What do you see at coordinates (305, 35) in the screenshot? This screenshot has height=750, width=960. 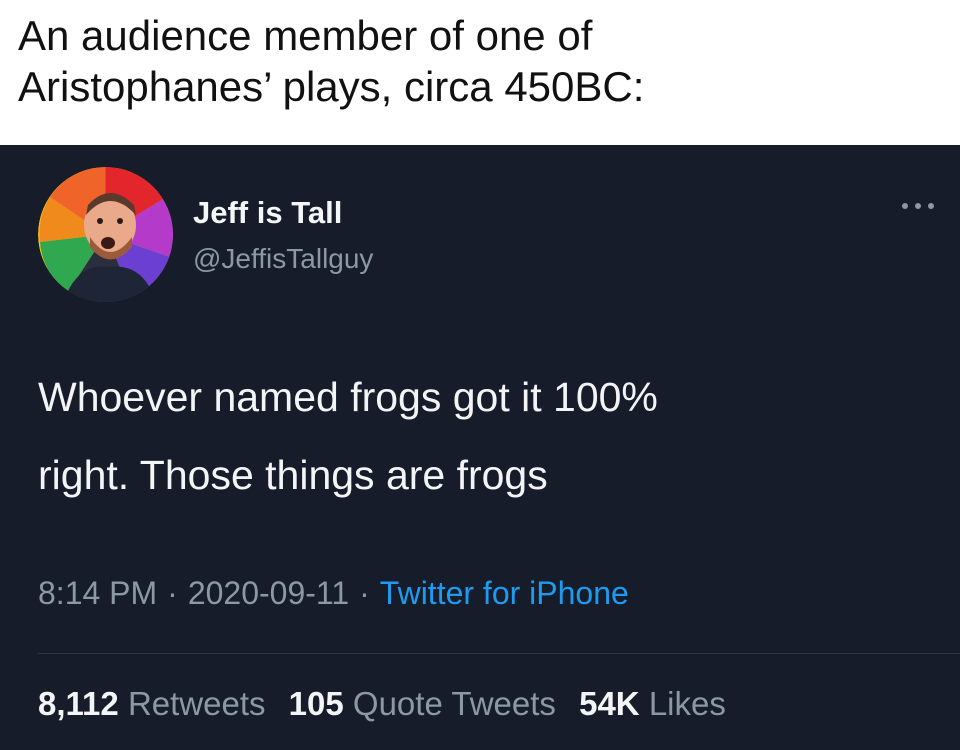 I see `caption-line-1: An audience member of one of` at bounding box center [305, 35].